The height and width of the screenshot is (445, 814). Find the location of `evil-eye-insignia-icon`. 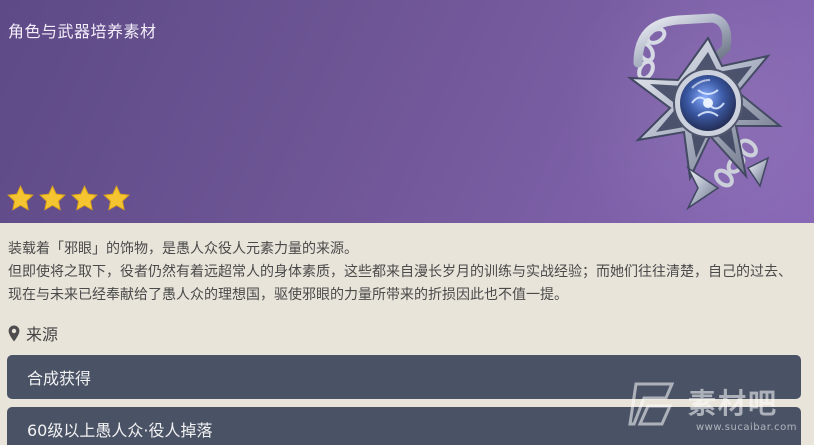

evil-eye-insignia-icon is located at coordinates (704, 112).